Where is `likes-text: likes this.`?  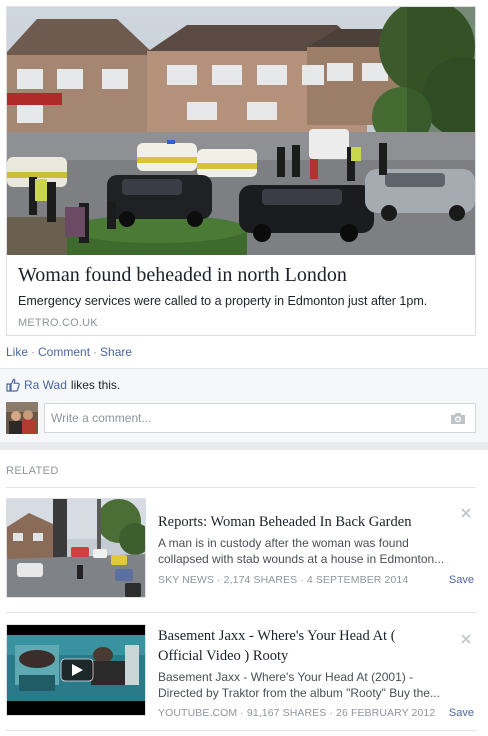
likes-text: likes this. is located at coordinates (95, 385).